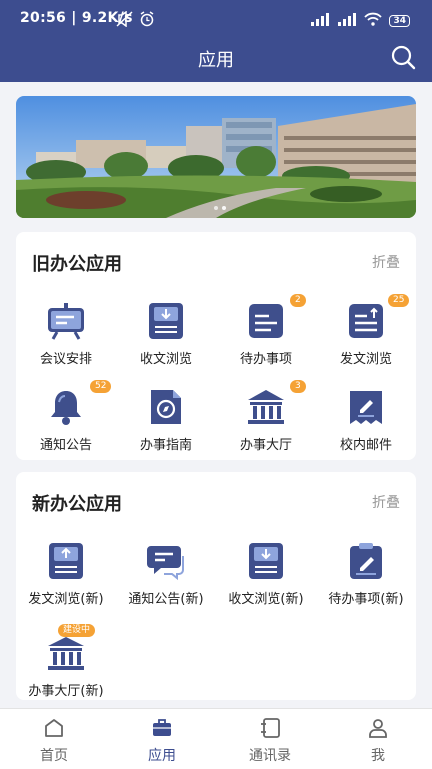  Describe the element at coordinates (270, 739) in the screenshot. I see `tab-contacts: 通讯录` at that location.